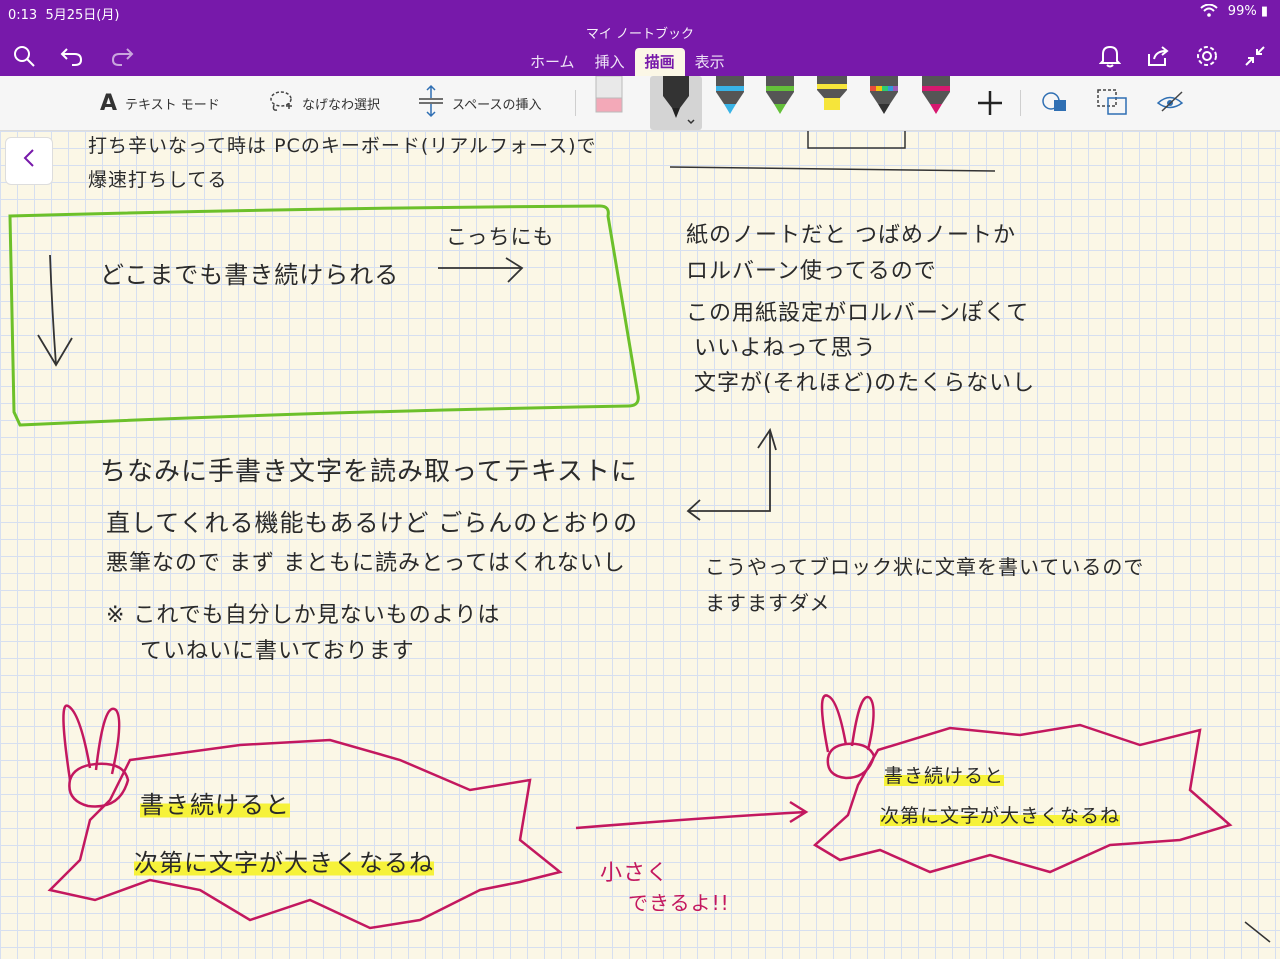  What do you see at coordinates (659, 63) in the screenshot?
I see `tab-draw: 描画` at bounding box center [659, 63].